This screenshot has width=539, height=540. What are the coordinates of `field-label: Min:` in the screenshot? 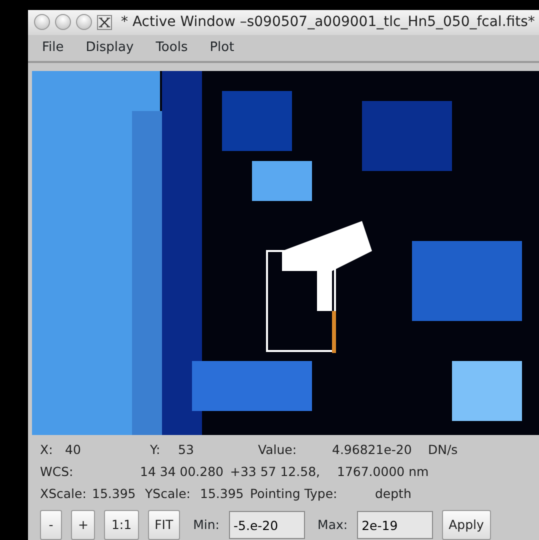 It's located at (206, 525).